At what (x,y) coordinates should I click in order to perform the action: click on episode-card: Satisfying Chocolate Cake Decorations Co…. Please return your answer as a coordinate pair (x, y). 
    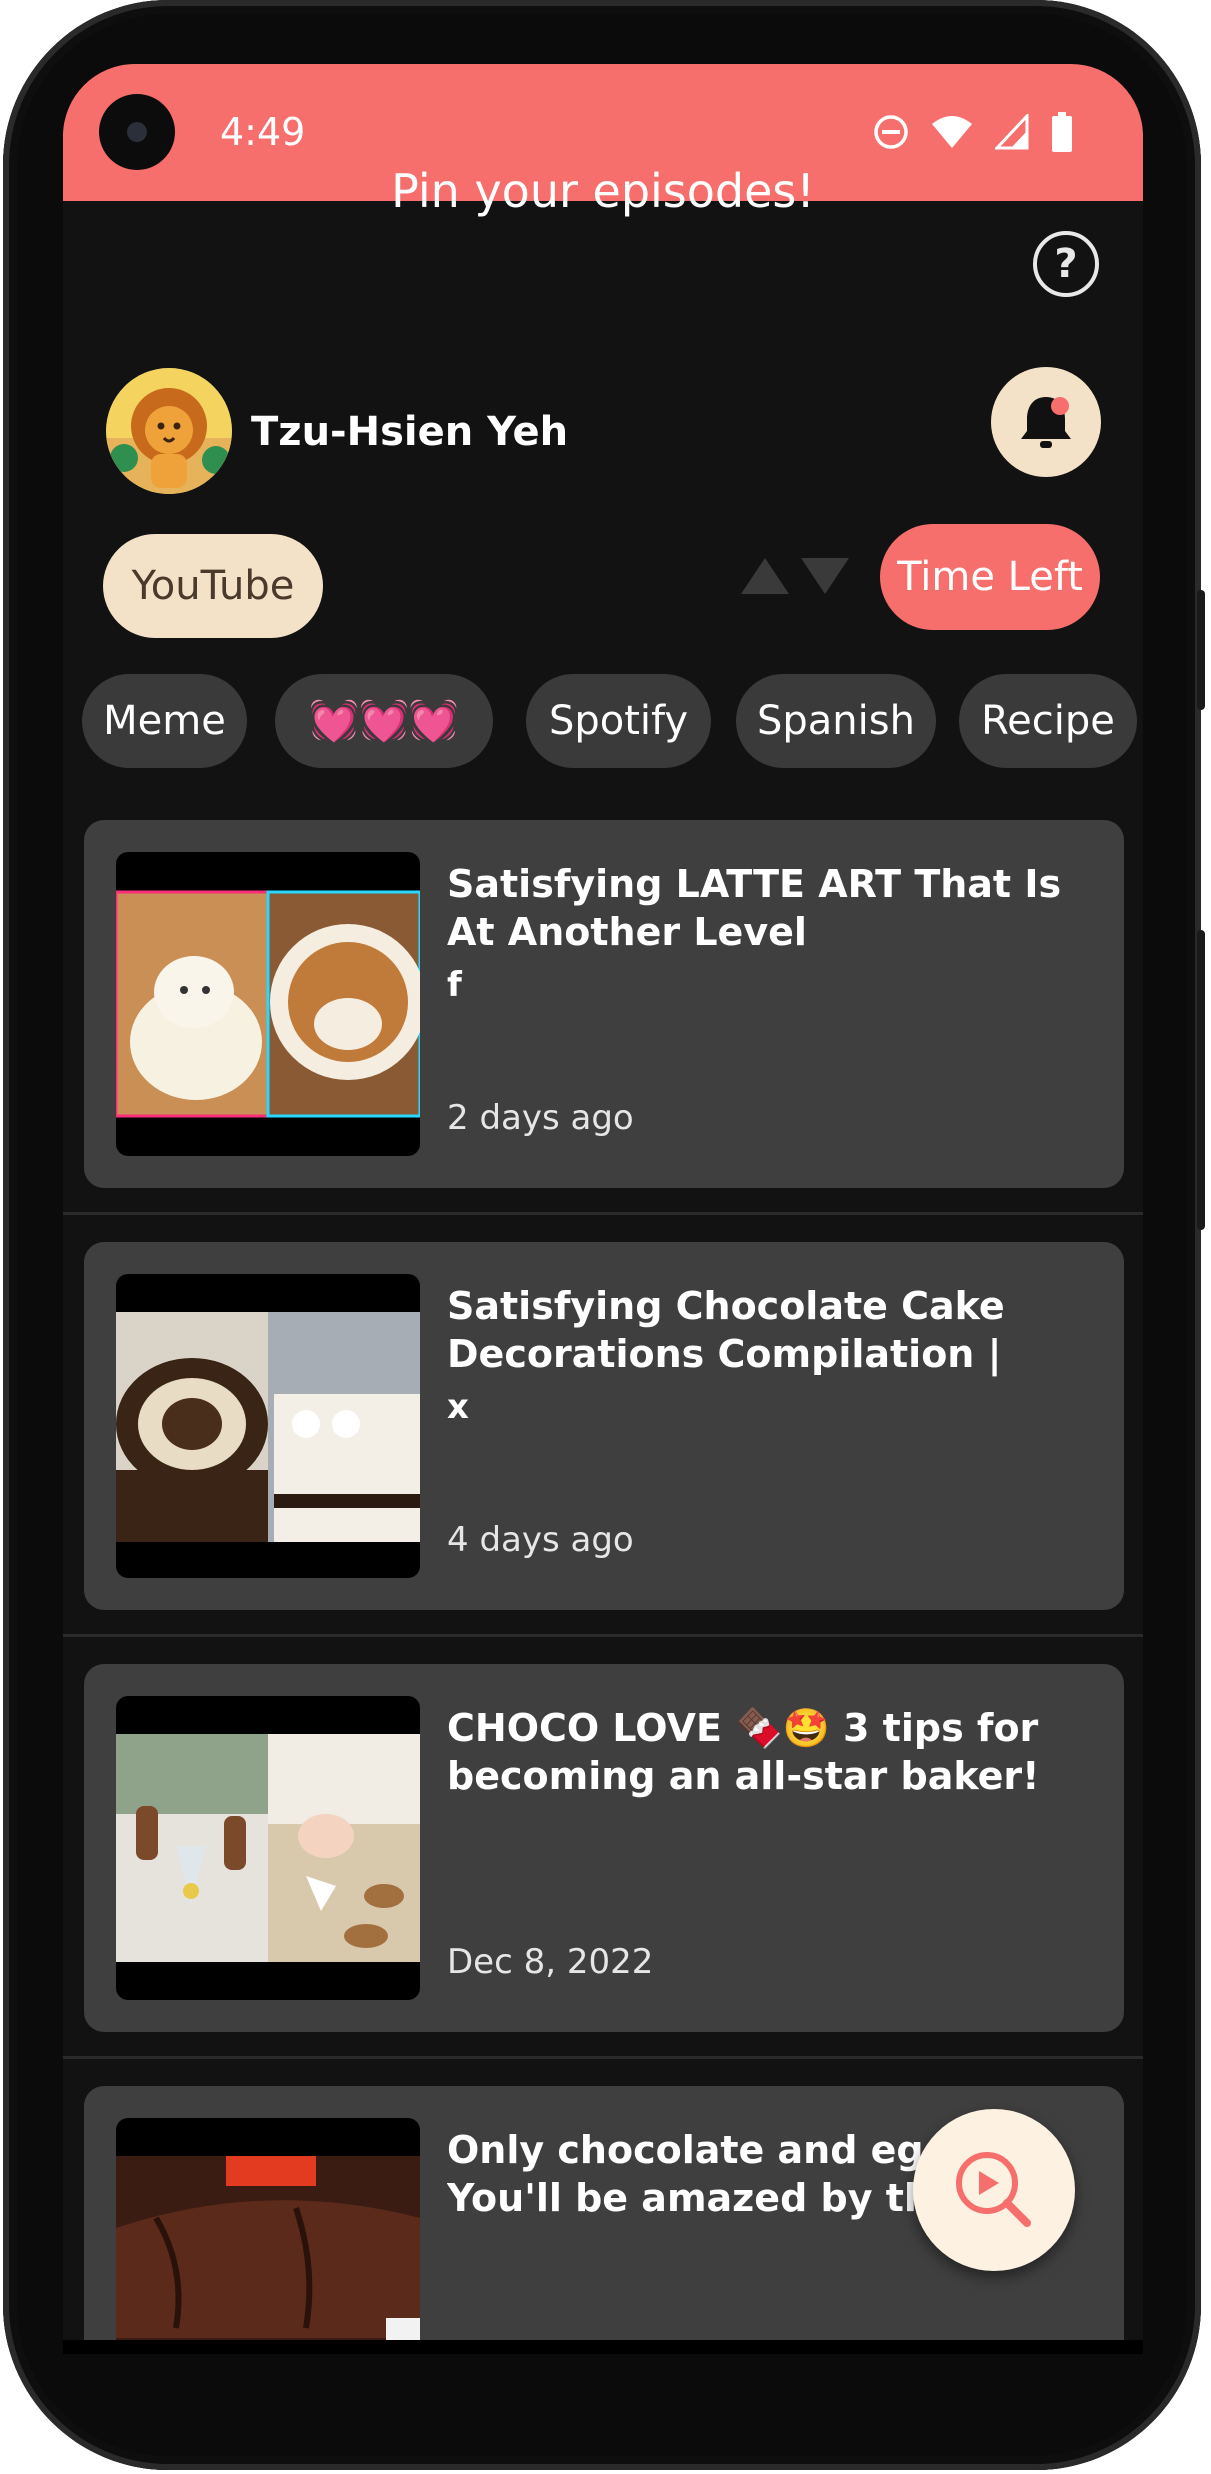
    Looking at the image, I should click on (604, 1426).